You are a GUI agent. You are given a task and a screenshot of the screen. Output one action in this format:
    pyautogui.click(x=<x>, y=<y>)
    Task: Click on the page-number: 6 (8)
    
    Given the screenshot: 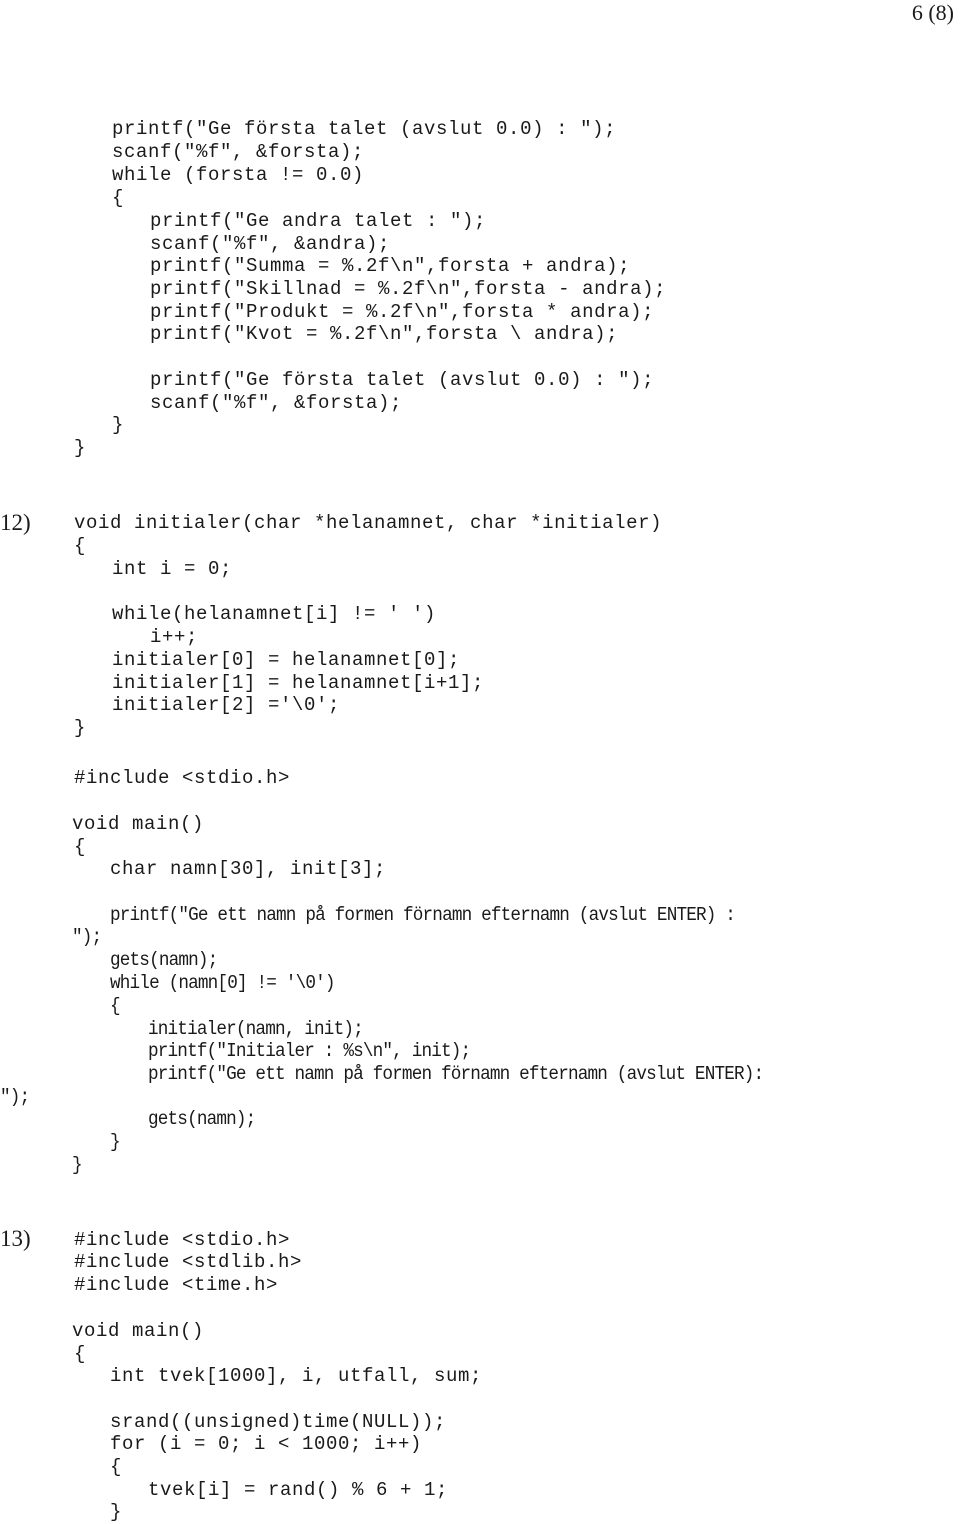 What is the action you would take?
    pyautogui.click(x=932, y=12)
    